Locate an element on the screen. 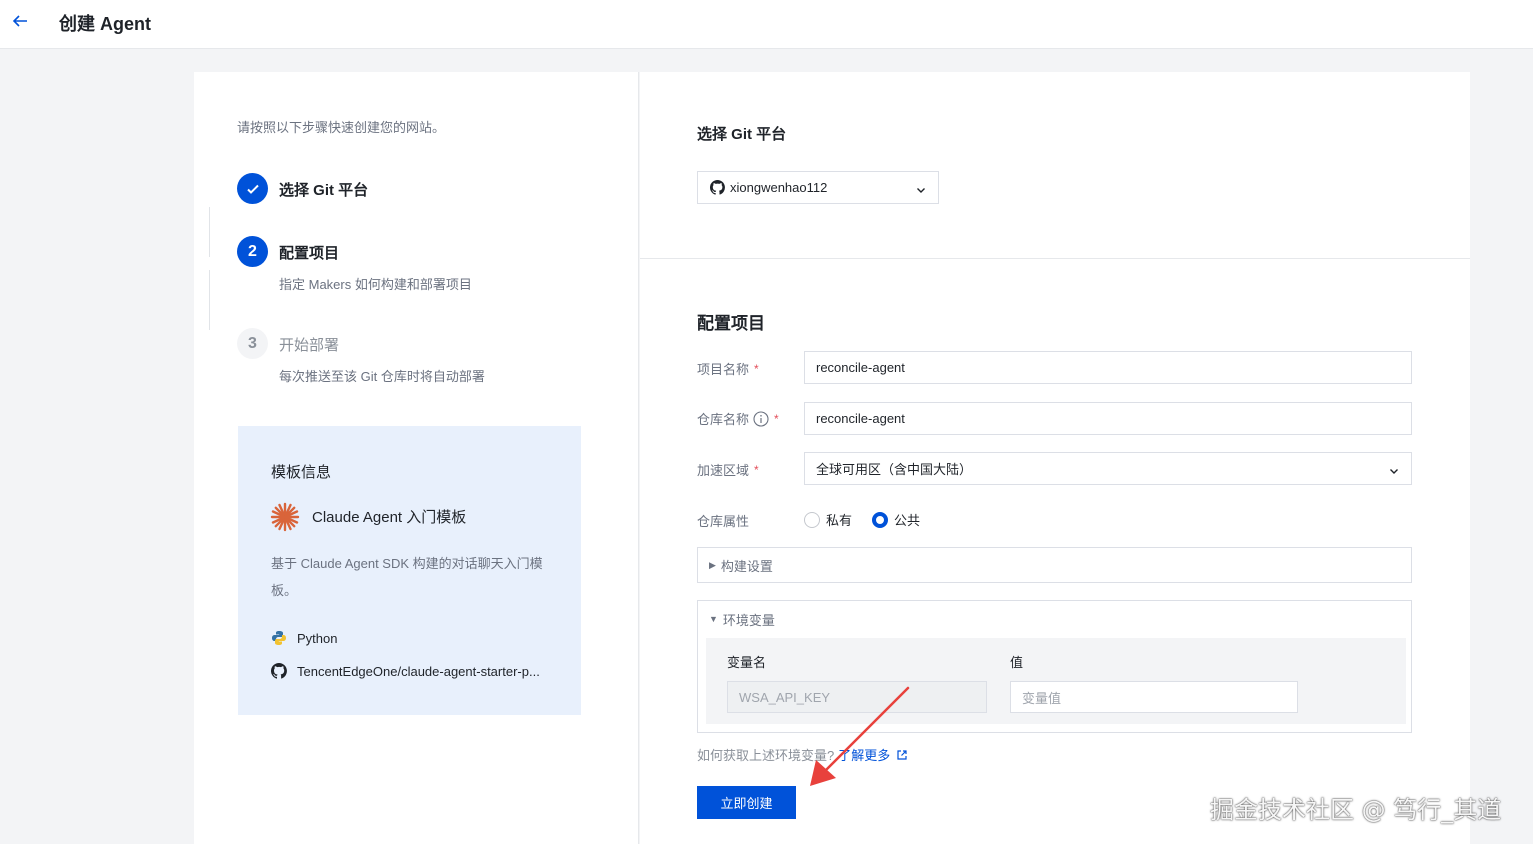 The width and height of the screenshot is (1533, 844). language-label: Python is located at coordinates (317, 638).